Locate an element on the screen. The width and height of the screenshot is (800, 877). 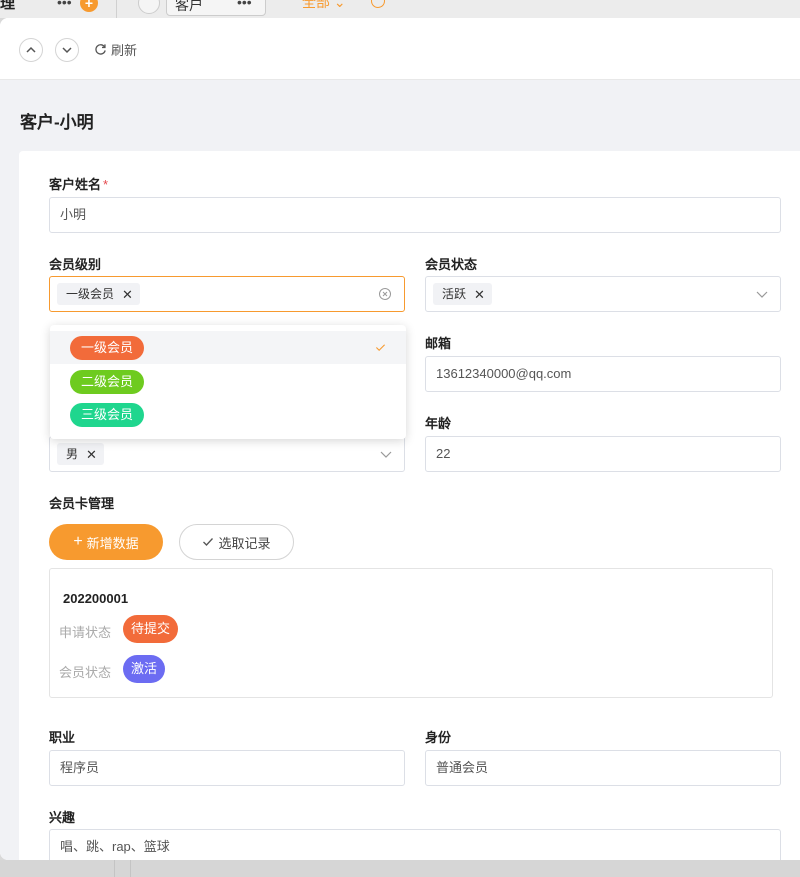
age-input: 22 is located at coordinates (603, 454).